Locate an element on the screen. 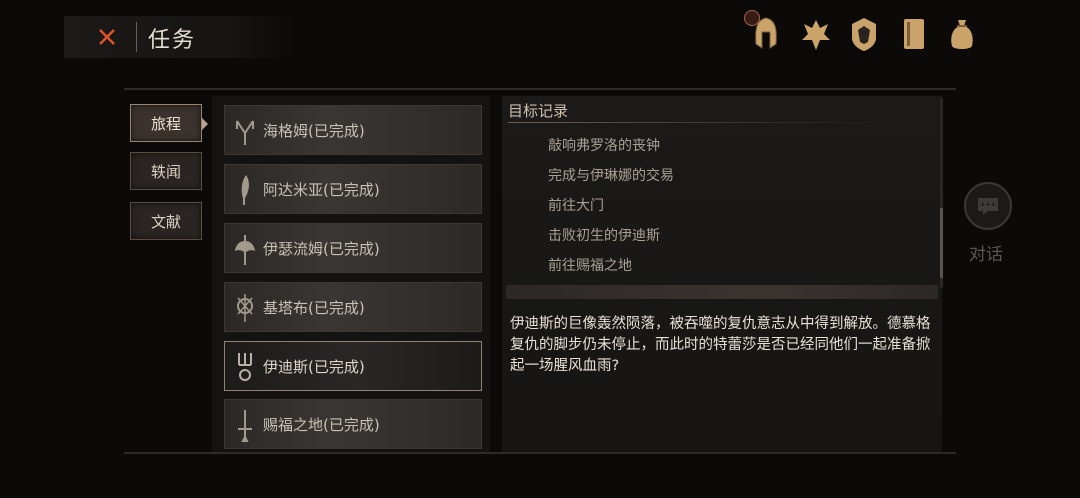 This screenshot has height=498, width=1080. quest-item: 海格姆(已完成) is located at coordinates (353, 130).